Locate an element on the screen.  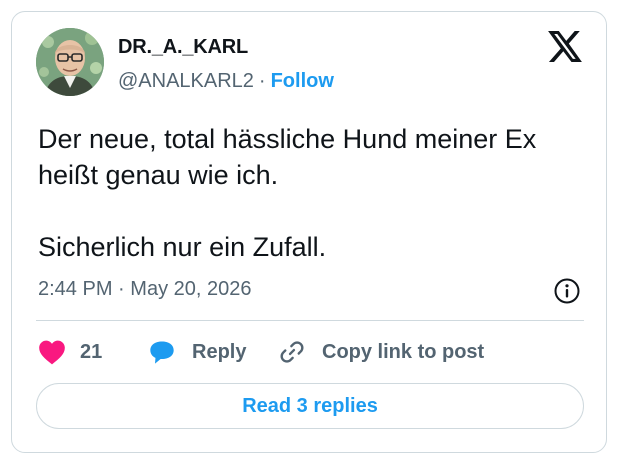
copy-link-label: Copy link to post is located at coordinates (403, 351).